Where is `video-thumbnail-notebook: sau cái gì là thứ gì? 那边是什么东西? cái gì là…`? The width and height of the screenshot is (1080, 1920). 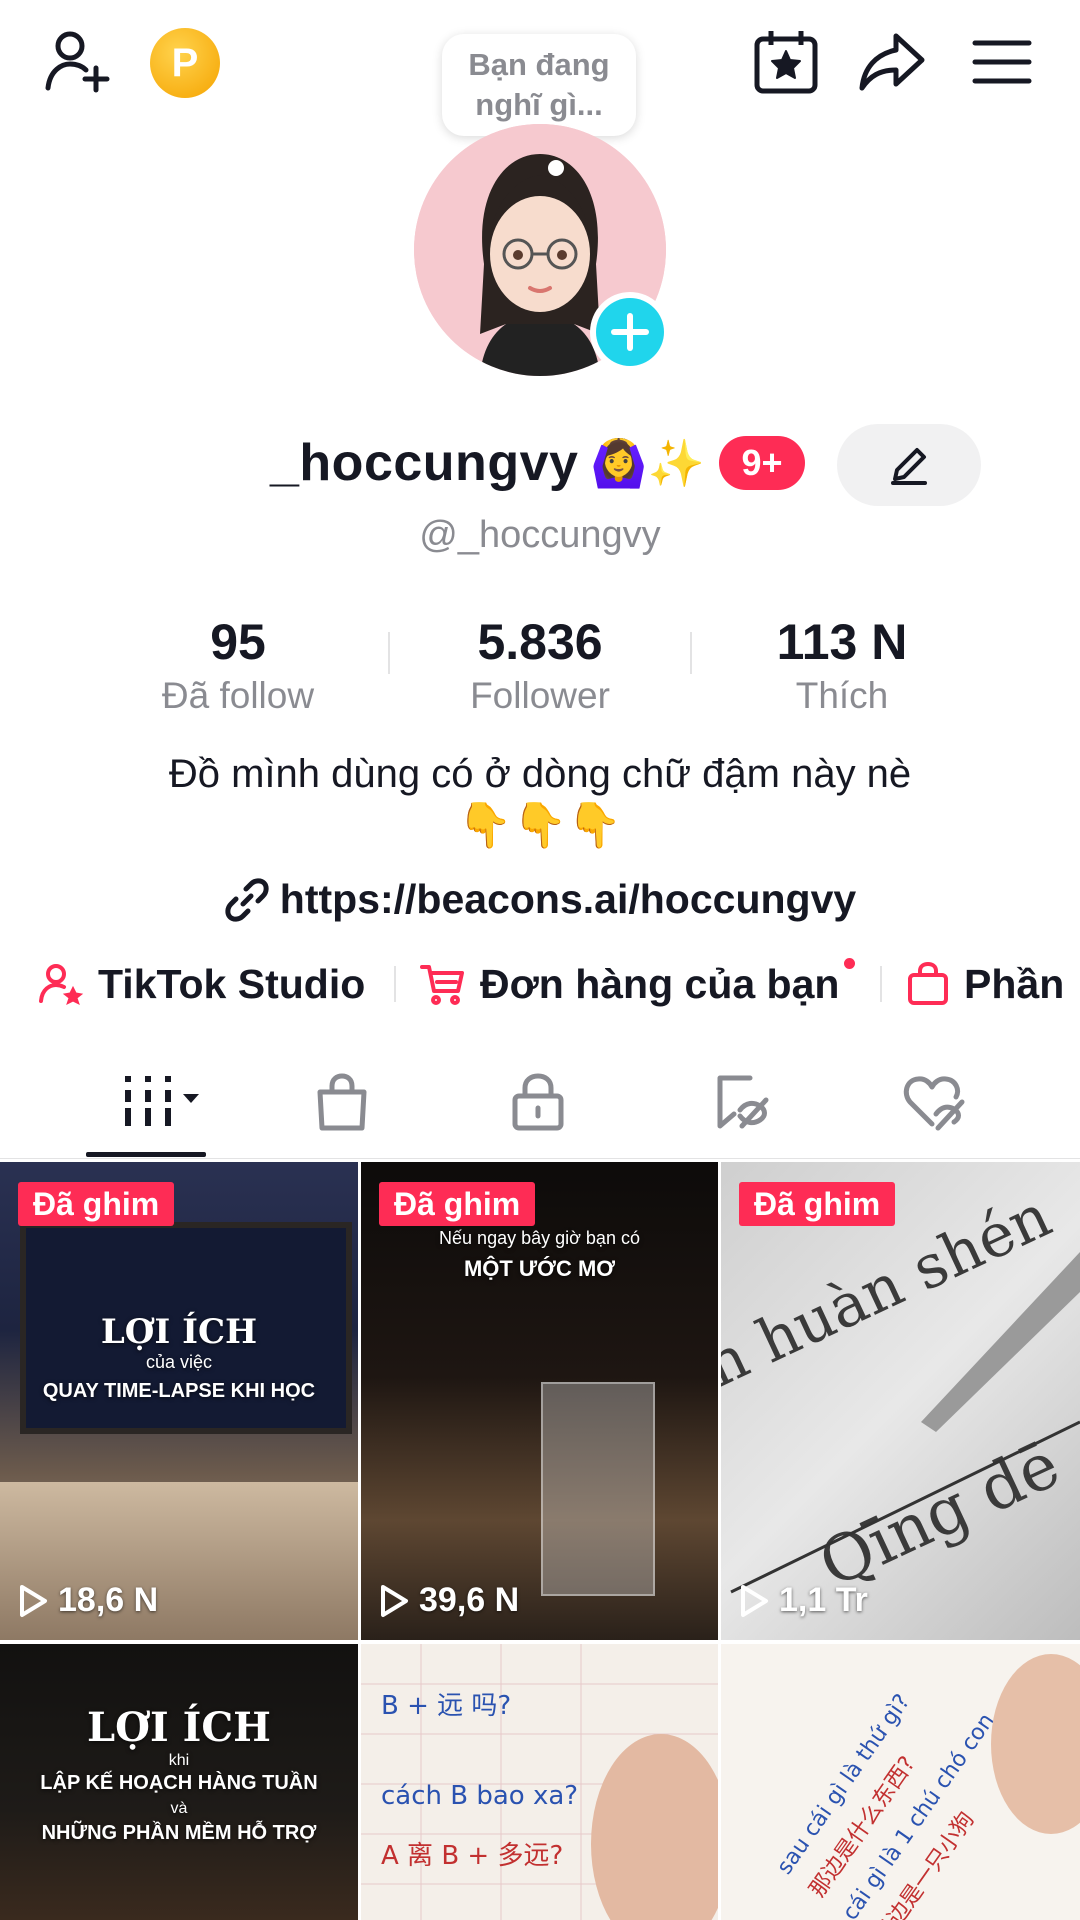
video-thumbnail-notebook: sau cái gì là thứ gì? 那边是什么东西? cái gì là… is located at coordinates (926, 1787).